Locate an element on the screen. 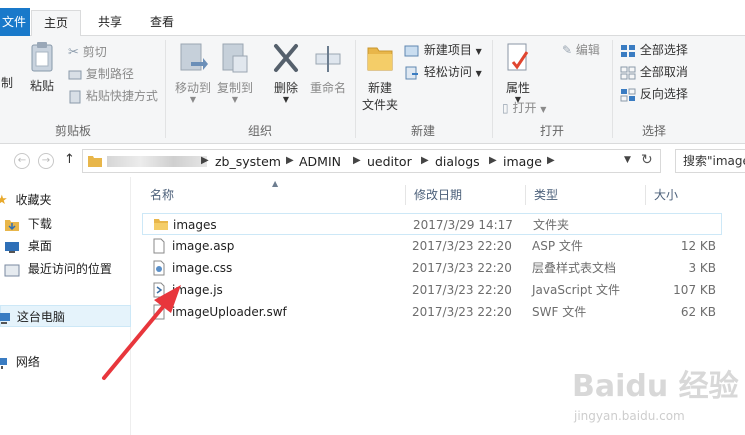 The height and width of the screenshot is (435, 745). watermark-brand-text: Baidu 经验 is located at coordinates (655, 386).